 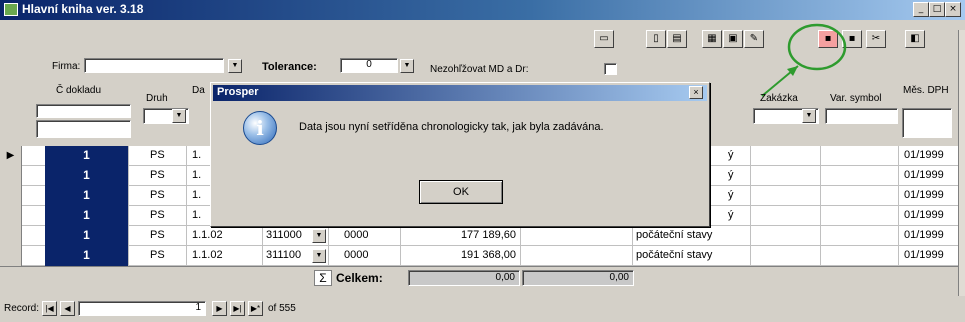 What do you see at coordinates (712, 39) in the screenshot?
I see `calc-icon: ▦` at bounding box center [712, 39].